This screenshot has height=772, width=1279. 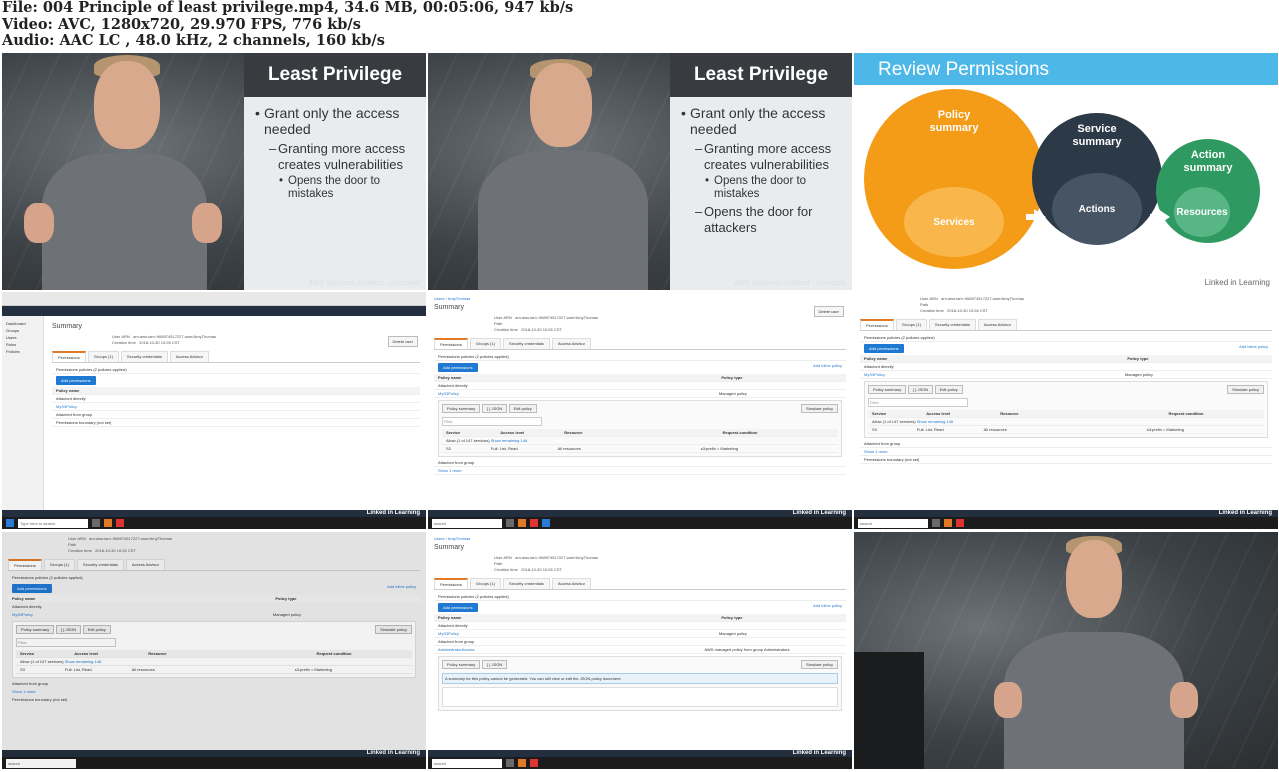 What do you see at coordinates (1186, 413) in the screenshot?
I see `request-condition-col: Request condition` at bounding box center [1186, 413].